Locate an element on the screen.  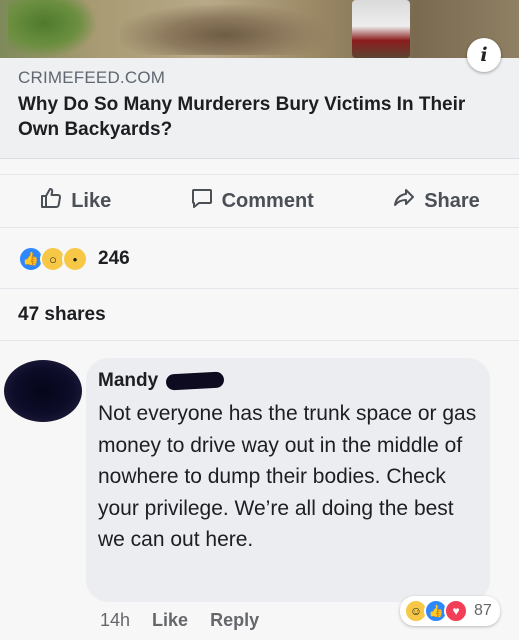
reaction-count: 246 is located at coordinates (114, 258).